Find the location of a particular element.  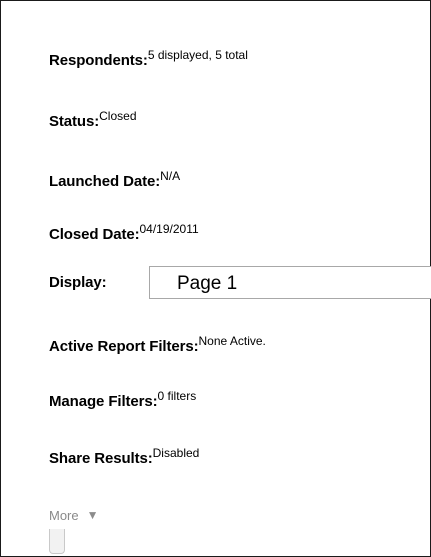

status-value: Closed is located at coordinates (118, 116).